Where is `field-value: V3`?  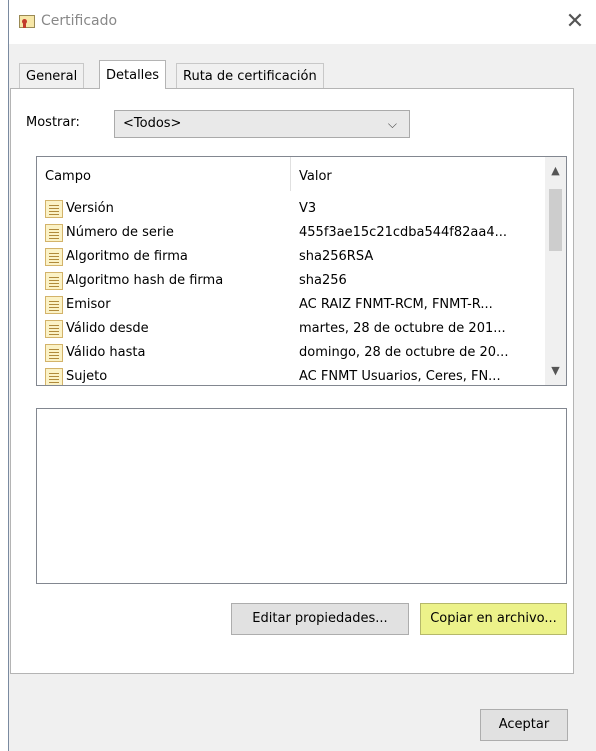 field-value: V3 is located at coordinates (308, 208).